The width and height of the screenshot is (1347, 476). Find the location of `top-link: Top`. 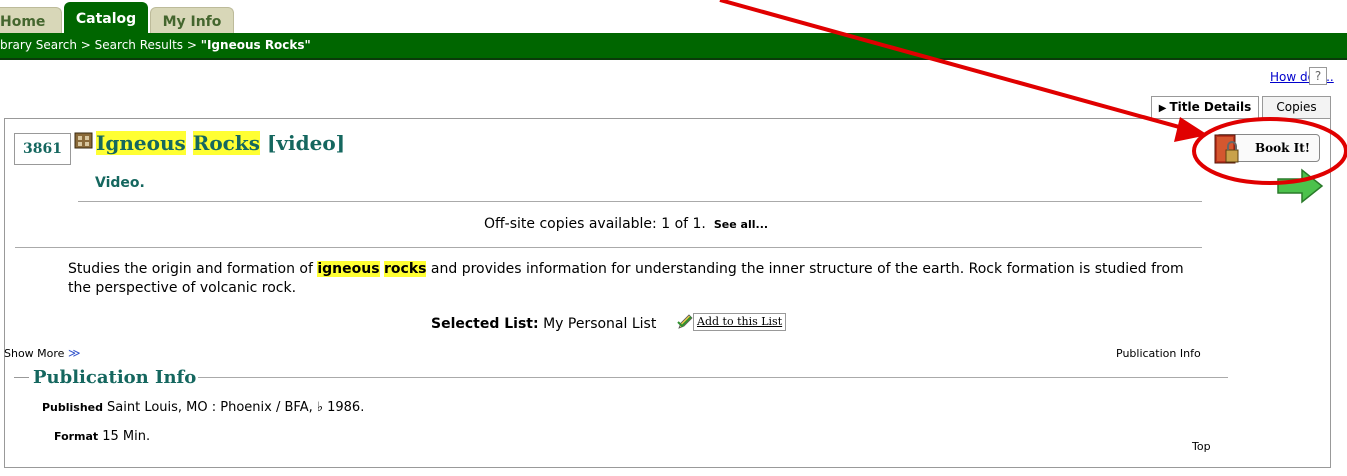

top-link: Top is located at coordinates (1201, 446).